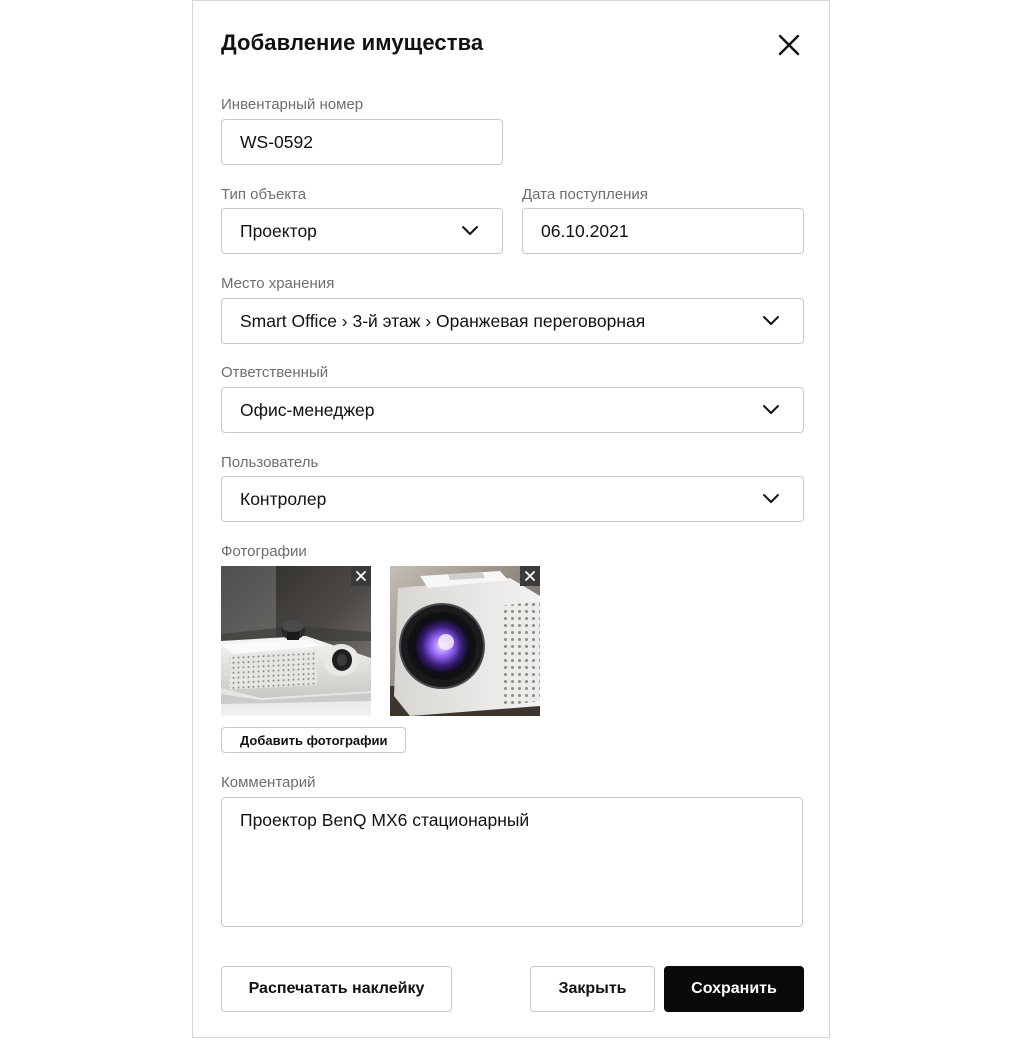 The height and width of the screenshot is (1041, 1024). I want to click on responsible-label: Ответственный, so click(275, 372).